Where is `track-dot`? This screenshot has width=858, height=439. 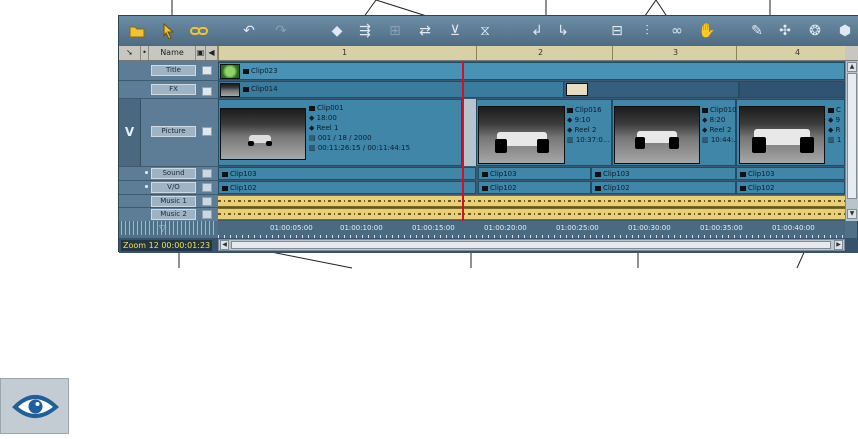
track-dot is located at coordinates (146, 186).